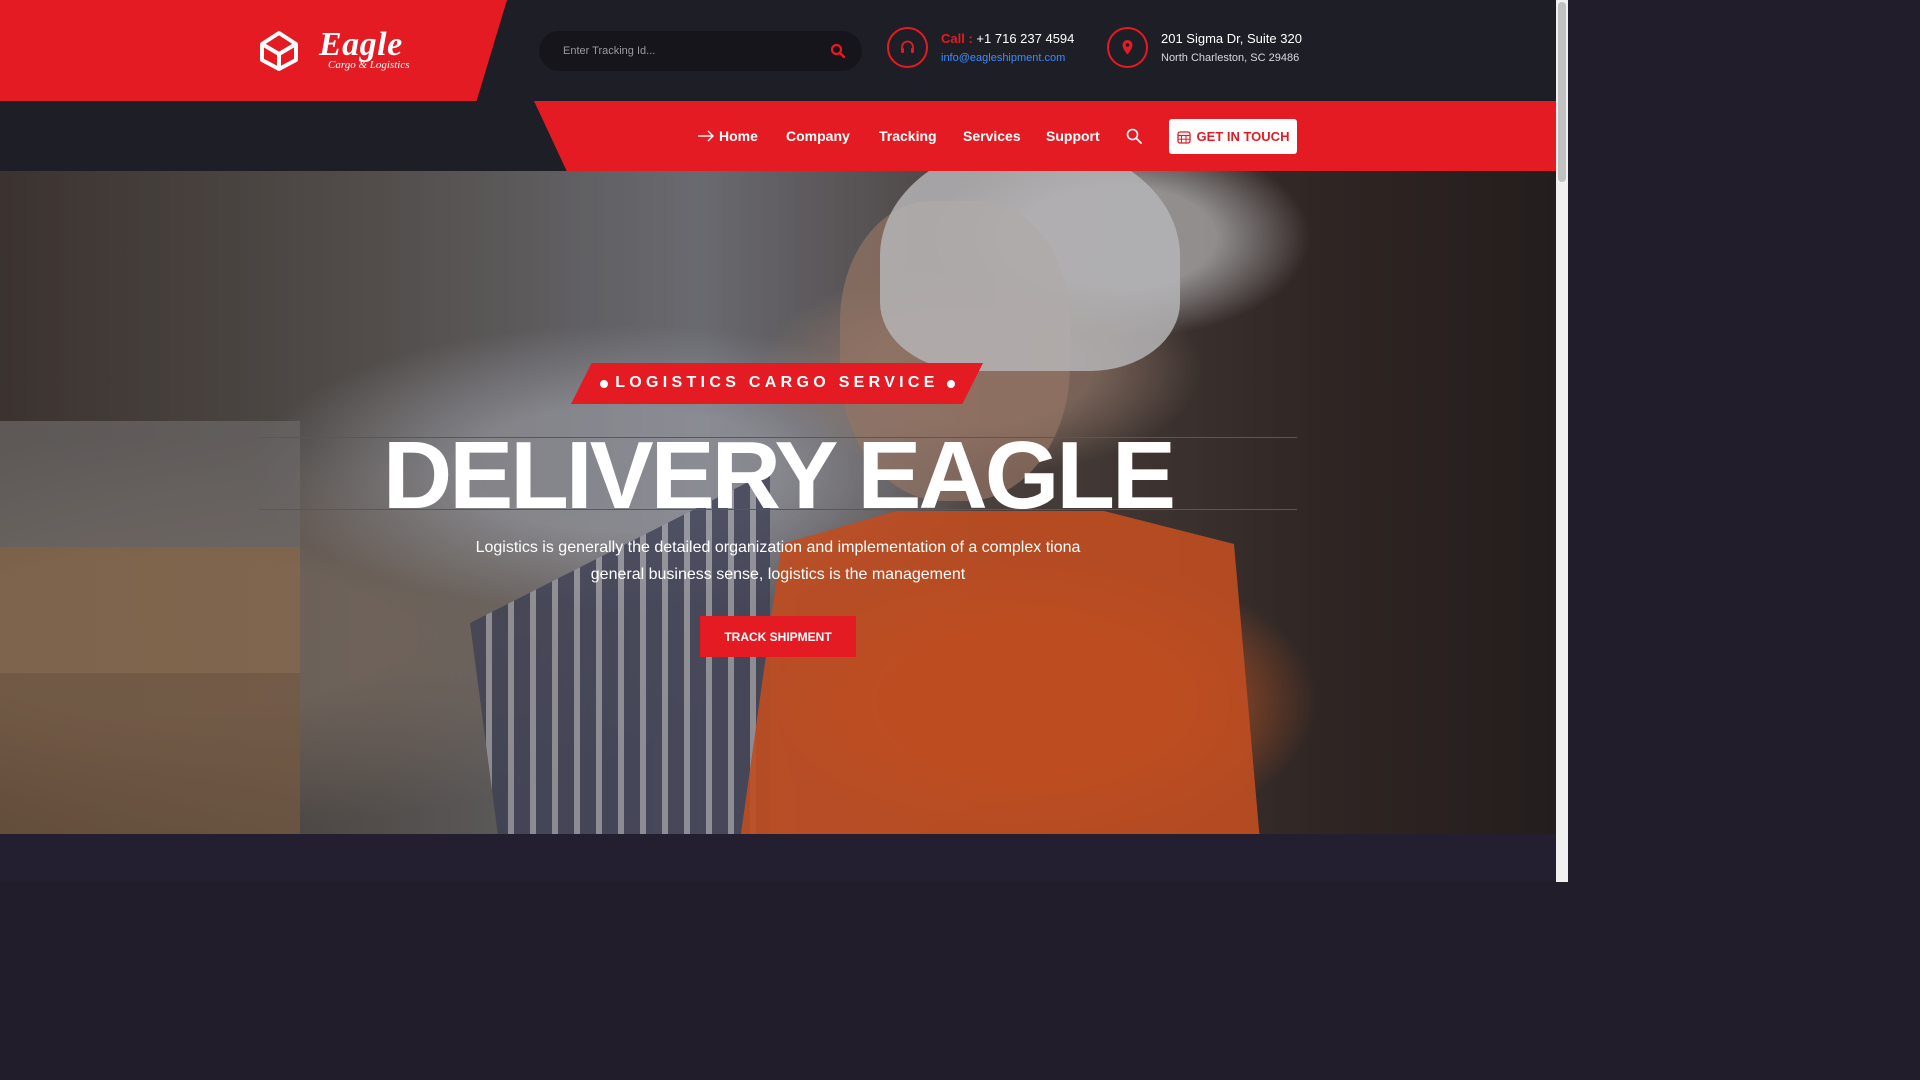 This screenshot has width=1920, height=1080. I want to click on phone-number: +1 716 237 4594, so click(1025, 38).